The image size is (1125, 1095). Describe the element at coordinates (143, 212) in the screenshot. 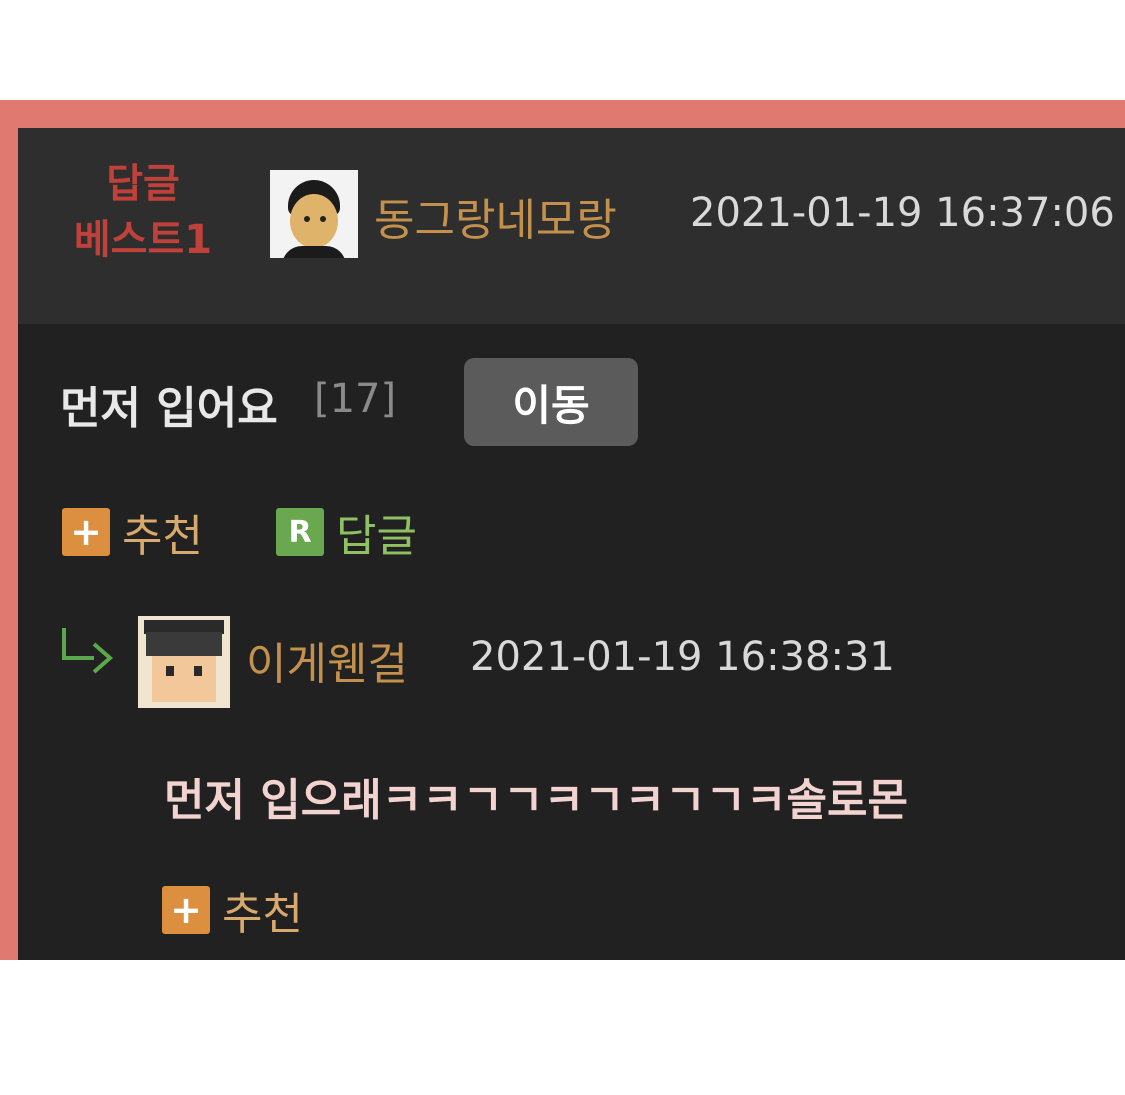

I see `best-reply-badge: 답글 베스트1` at that location.